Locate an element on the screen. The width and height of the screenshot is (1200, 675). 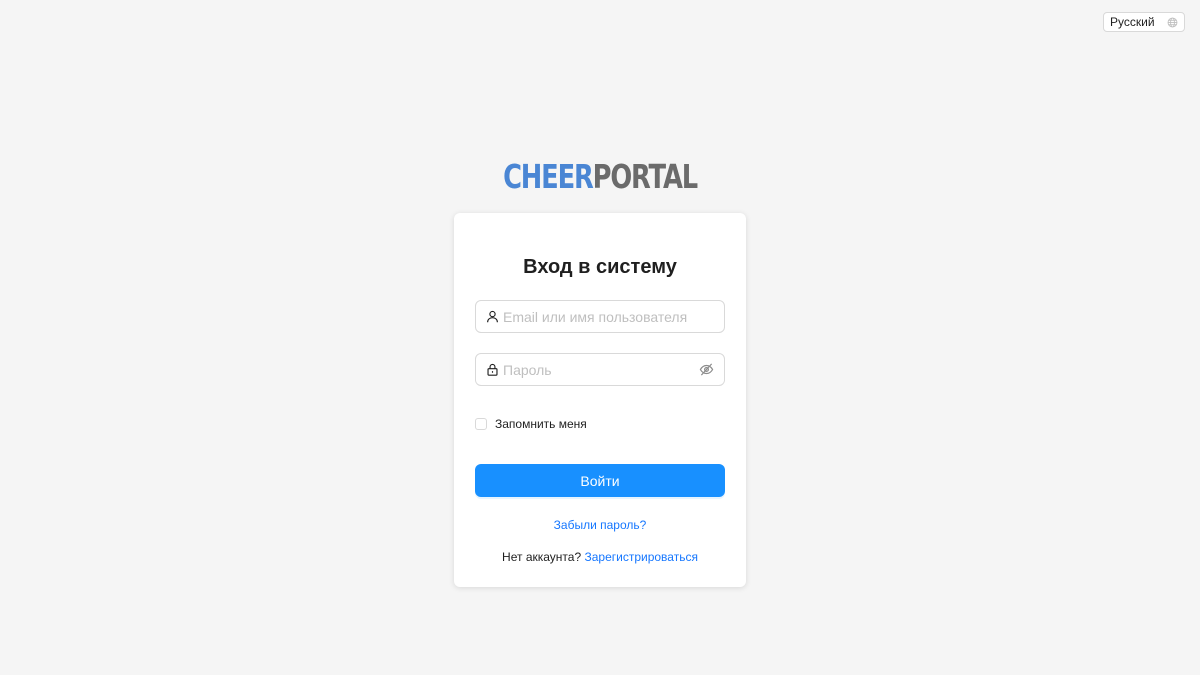
login-button: Войти is located at coordinates (600, 480).